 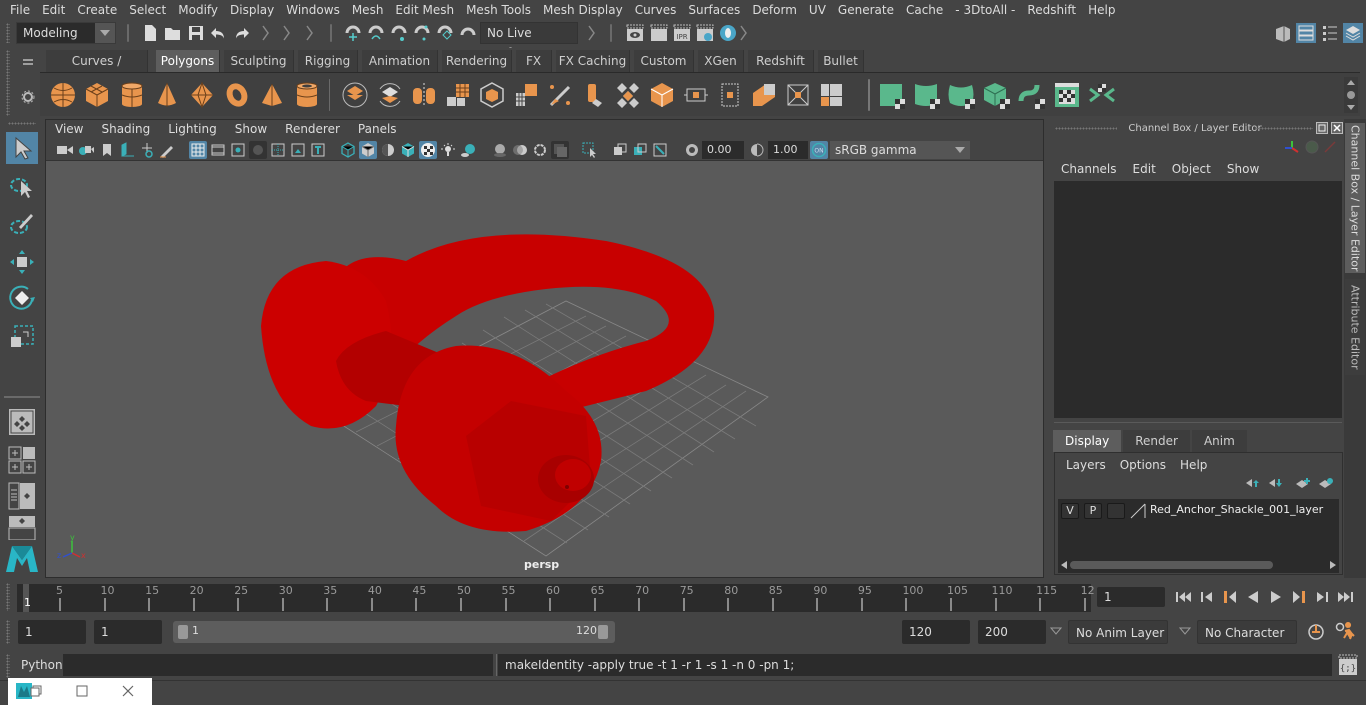 What do you see at coordinates (936, 632) in the screenshot?
I see `playback-end-field: 120` at bounding box center [936, 632].